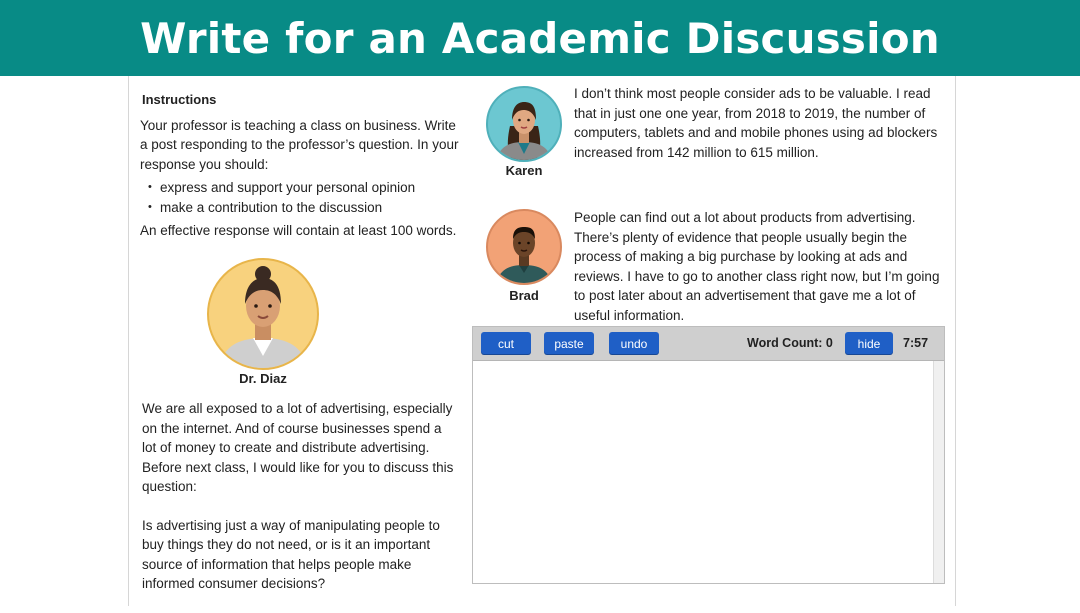 The height and width of the screenshot is (613, 1080). What do you see at coordinates (786, 343) in the screenshot?
I see `word-count-label: Word Count:` at bounding box center [786, 343].